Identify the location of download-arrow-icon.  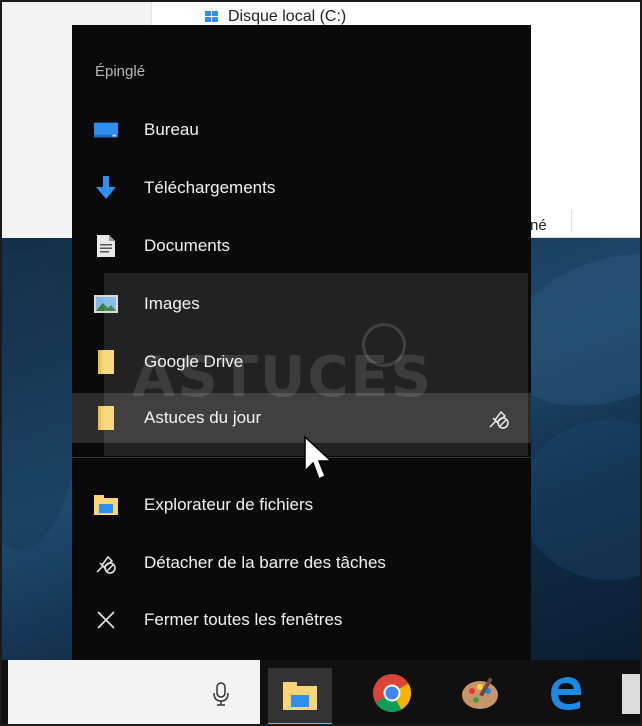
(106, 188).